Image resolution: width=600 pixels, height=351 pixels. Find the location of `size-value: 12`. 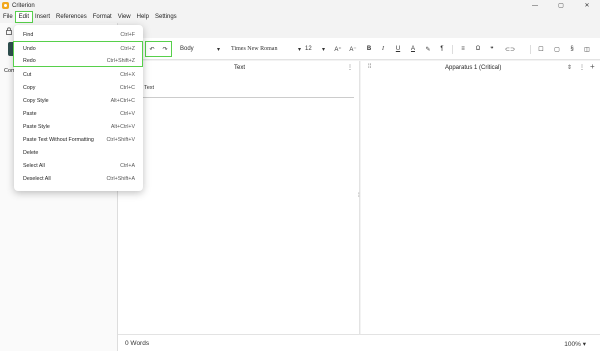

size-value: 12 is located at coordinates (308, 49).